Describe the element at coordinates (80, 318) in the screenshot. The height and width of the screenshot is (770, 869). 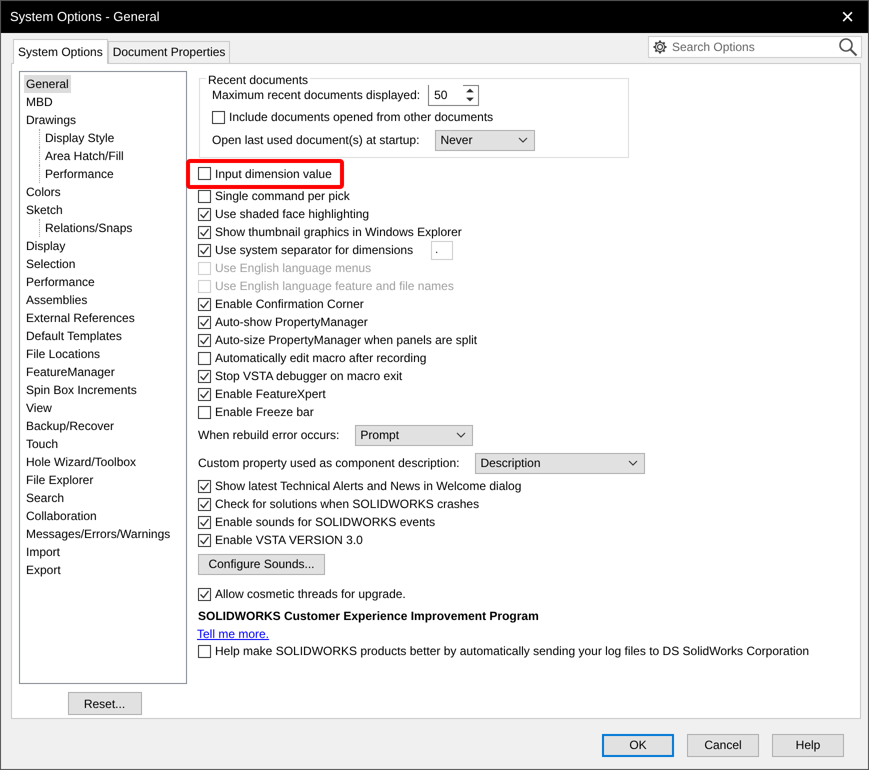
I see `tree-item: External References` at that location.